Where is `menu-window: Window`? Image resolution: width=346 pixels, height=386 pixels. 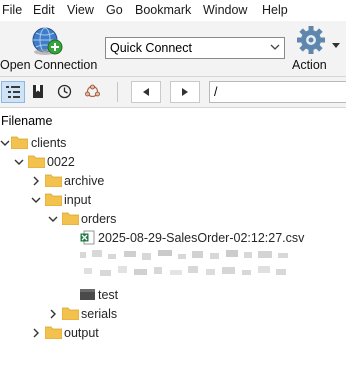
menu-window: Window is located at coordinates (225, 10).